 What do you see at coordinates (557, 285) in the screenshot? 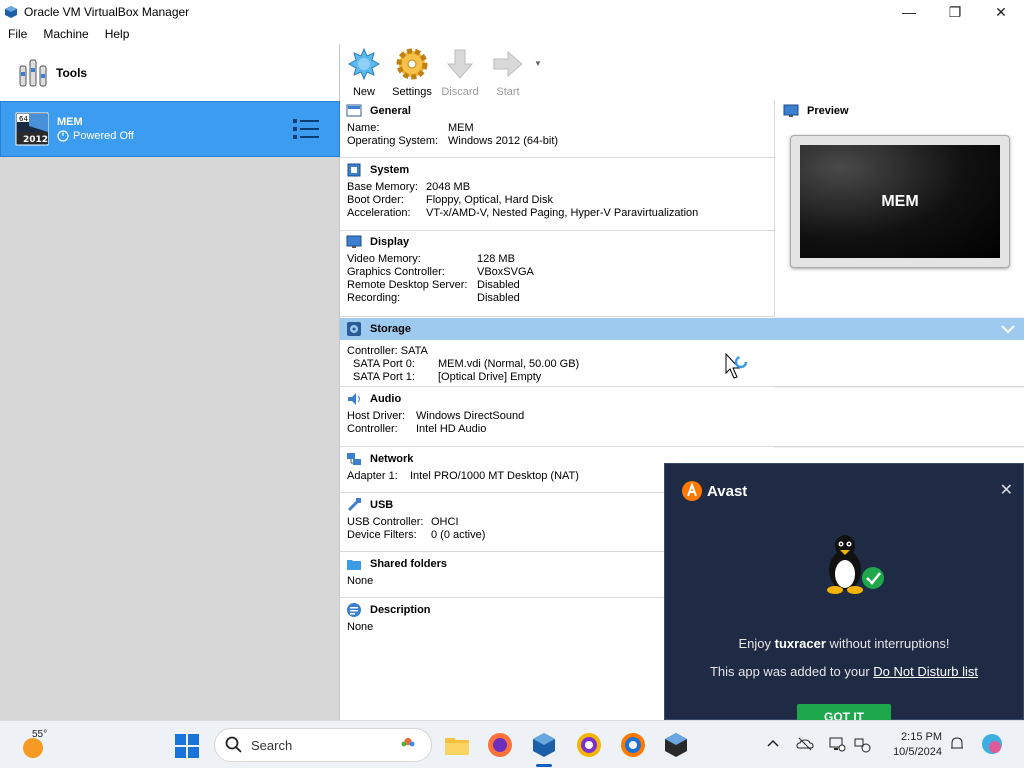
I see `display-row: Remote Desktop Server: Disabled` at bounding box center [557, 285].